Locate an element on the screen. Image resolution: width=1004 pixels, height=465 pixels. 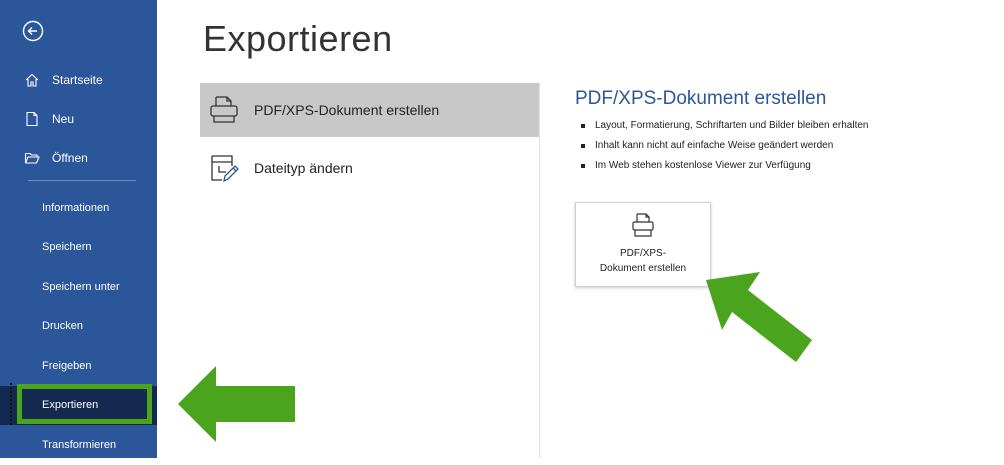
sidebar-item-neu: Neu is located at coordinates (78, 118).